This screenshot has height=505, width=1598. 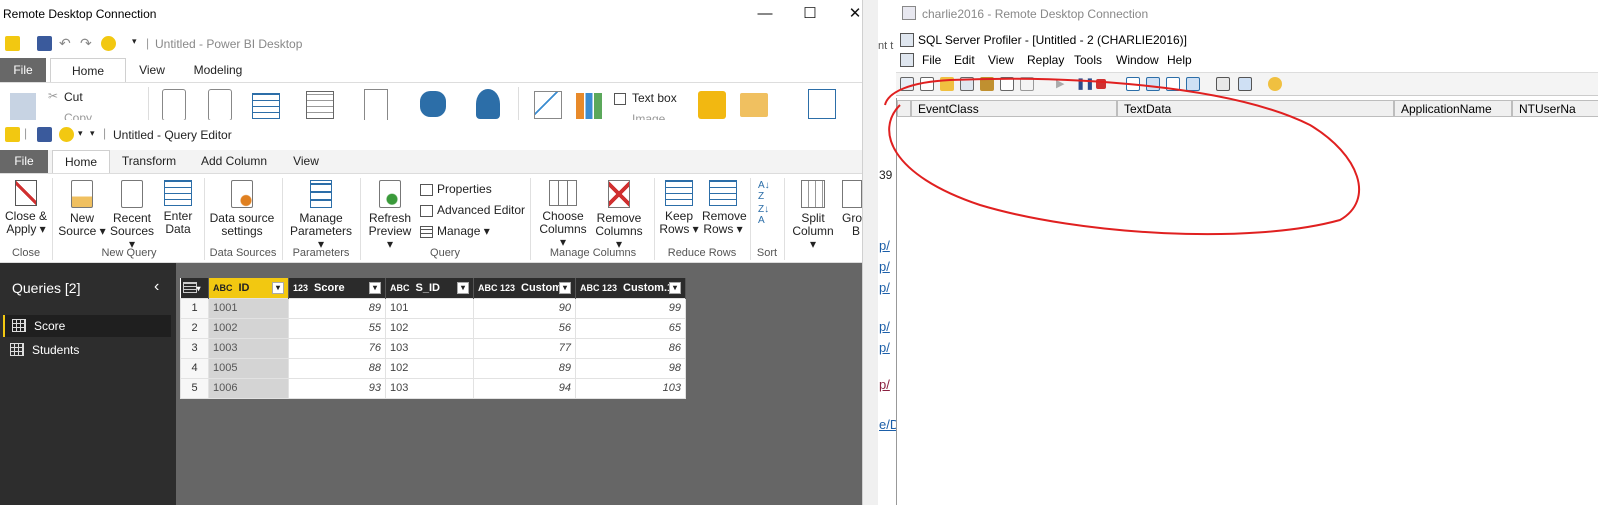 I want to click on table-cell: 1001, so click(x=248, y=308).